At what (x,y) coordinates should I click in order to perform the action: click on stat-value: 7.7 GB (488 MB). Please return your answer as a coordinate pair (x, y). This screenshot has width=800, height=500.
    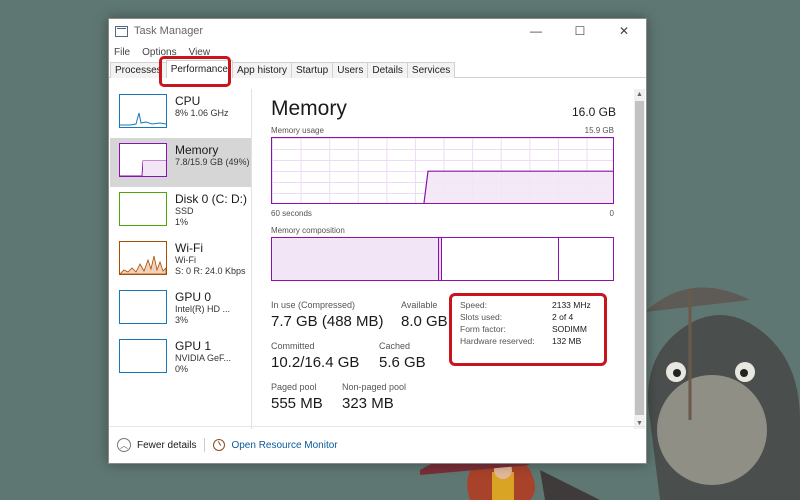
    Looking at the image, I should click on (327, 321).